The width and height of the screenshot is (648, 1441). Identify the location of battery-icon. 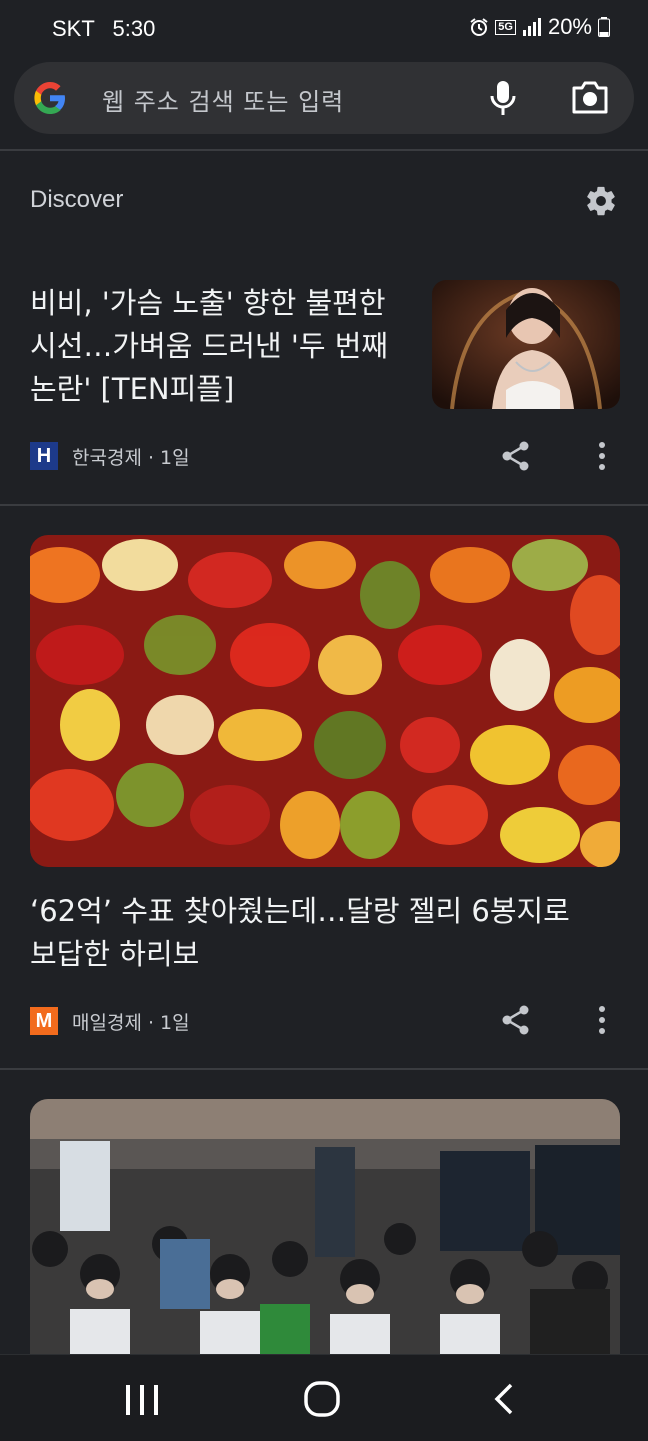
(604, 27).